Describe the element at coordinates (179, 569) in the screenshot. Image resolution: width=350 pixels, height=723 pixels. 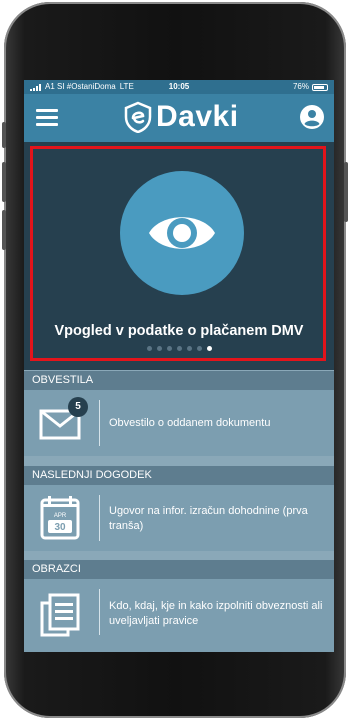
I see `section-header-forms: OBRAZCI` at that location.